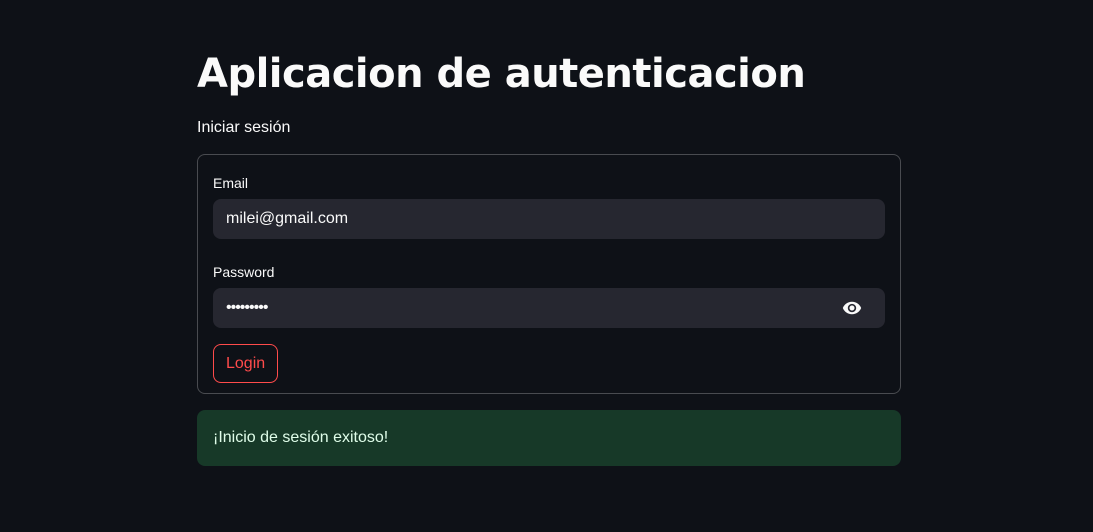  What do you see at coordinates (852, 308) in the screenshot?
I see `eye-icon` at bounding box center [852, 308].